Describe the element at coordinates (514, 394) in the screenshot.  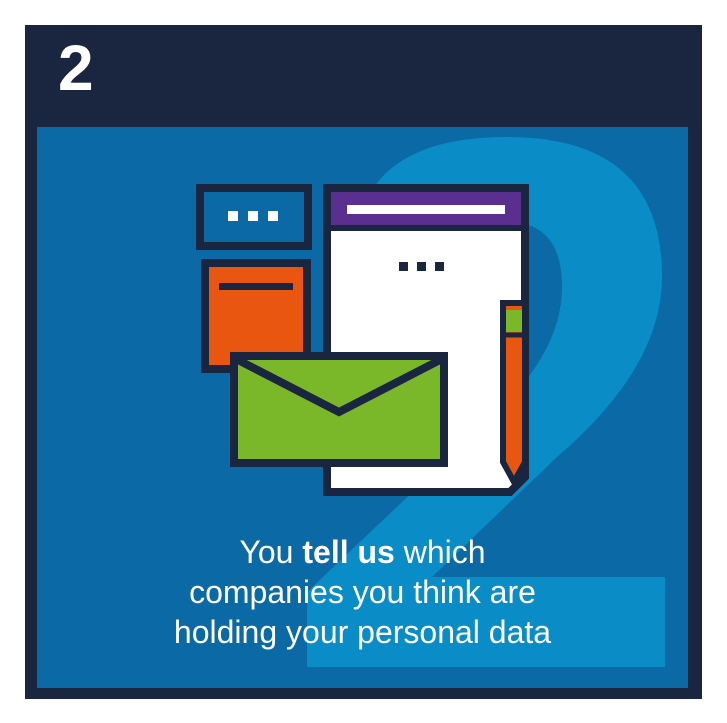
I see `pencil-icon` at that location.